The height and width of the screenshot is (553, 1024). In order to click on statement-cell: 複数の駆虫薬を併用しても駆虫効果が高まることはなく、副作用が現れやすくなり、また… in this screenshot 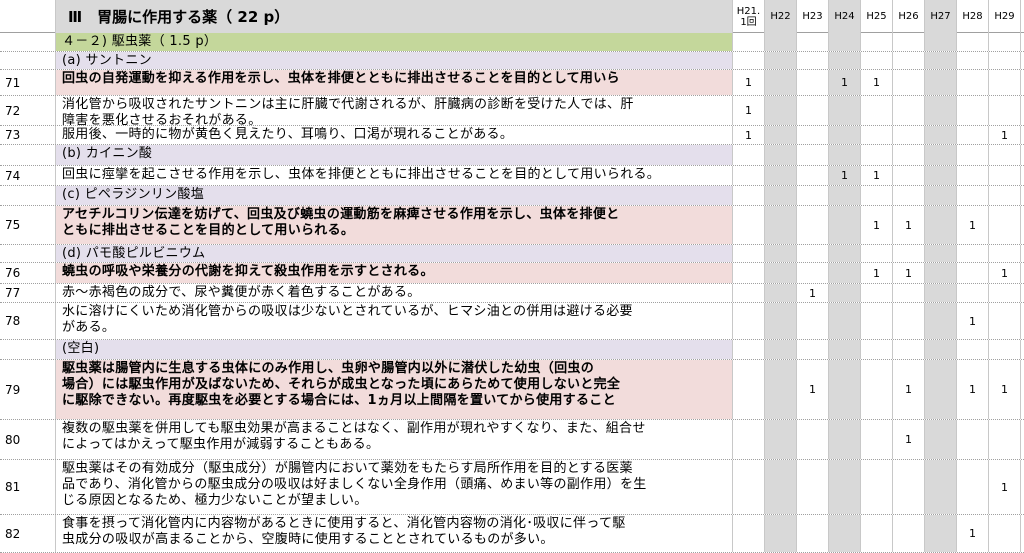, I will do `click(394, 439)`.